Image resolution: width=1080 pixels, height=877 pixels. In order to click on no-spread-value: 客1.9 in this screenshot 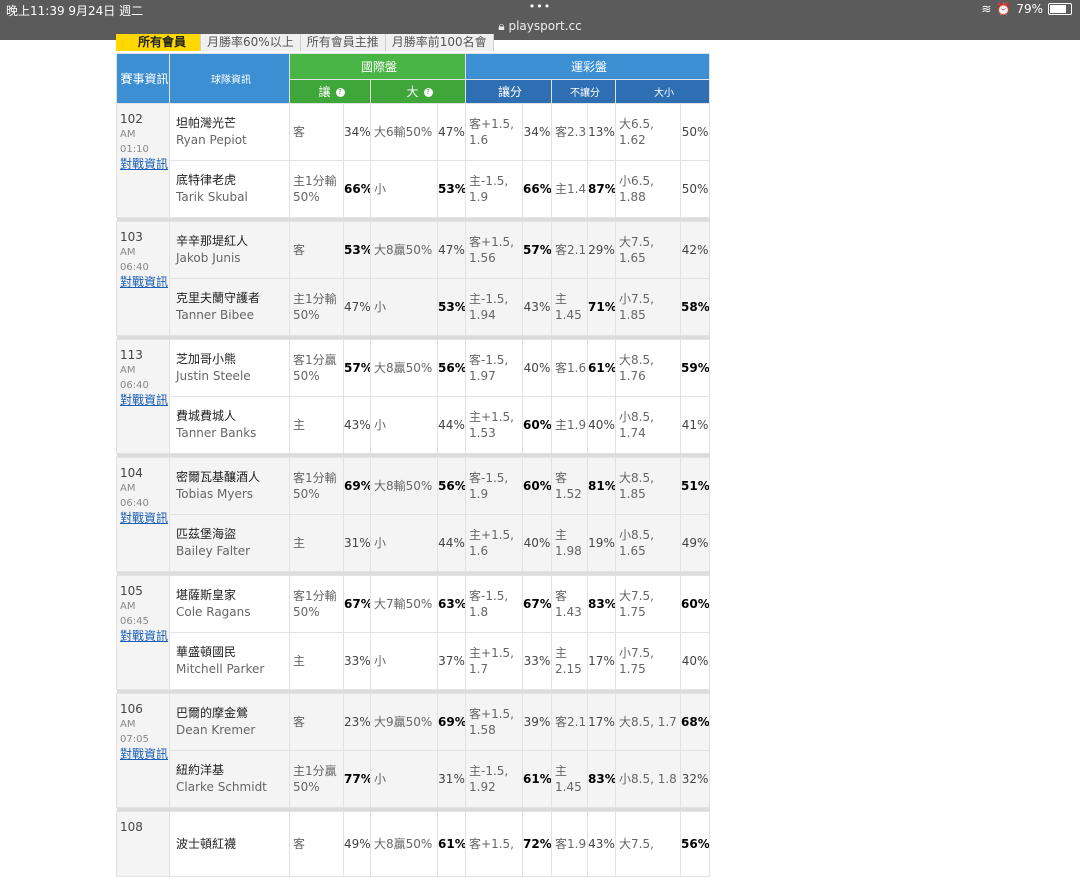, I will do `click(570, 844)`.